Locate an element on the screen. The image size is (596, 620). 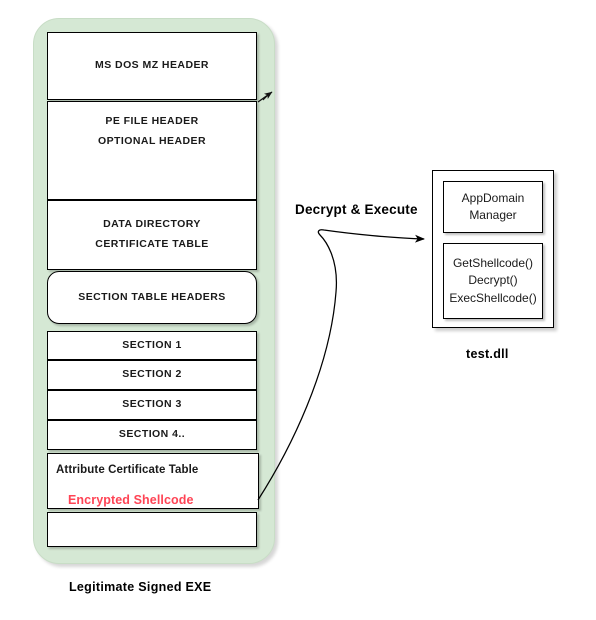
pe-section-label: SECTION 4.. is located at coordinates (152, 434).